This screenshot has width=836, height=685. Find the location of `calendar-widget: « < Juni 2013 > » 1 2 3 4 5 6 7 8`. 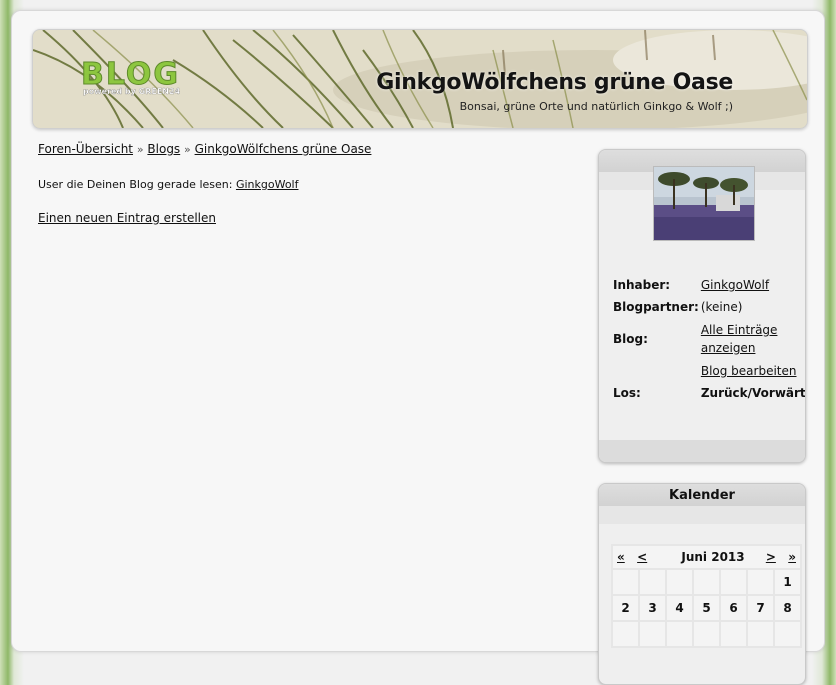

calendar-widget: « < Juni 2013 > » 1 2 3 4 5 6 7 8 is located at coordinates (706, 596).